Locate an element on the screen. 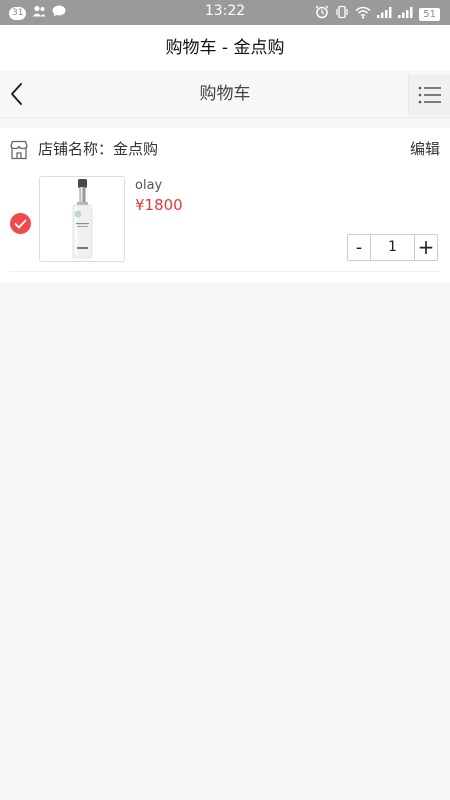 The height and width of the screenshot is (800, 450). shop-header: 店铺名称：金点购 编辑 is located at coordinates (225, 148).